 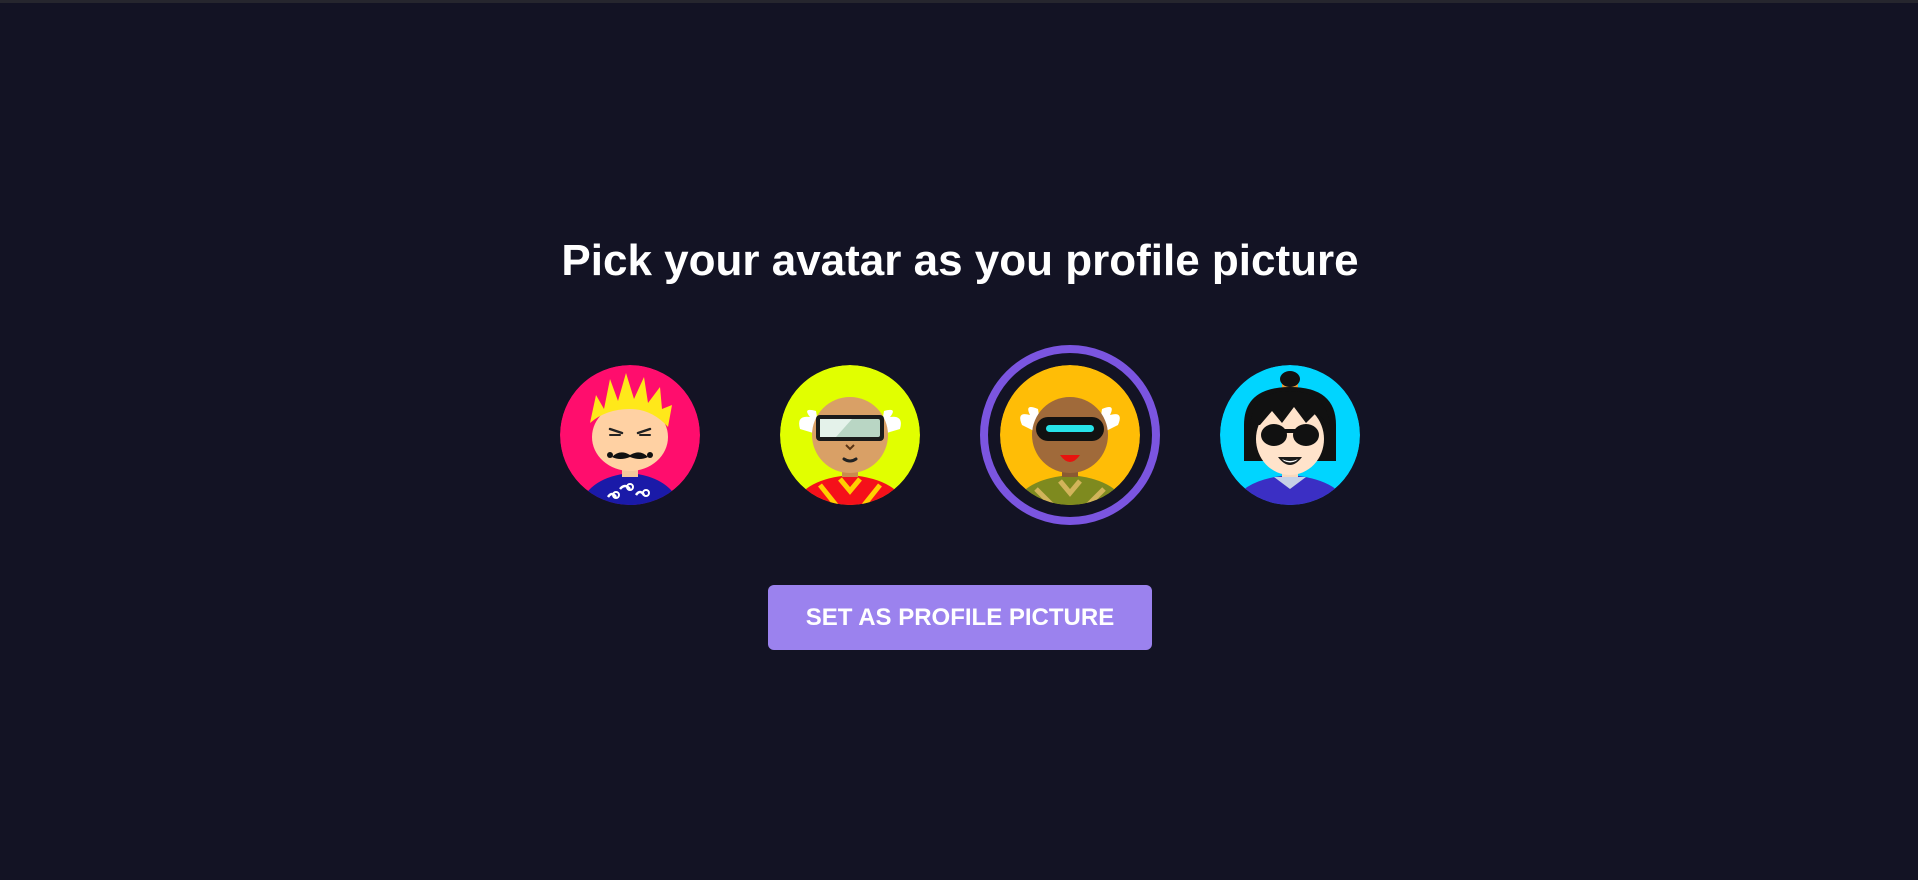 I want to click on avatar-1-image, so click(x=630, y=435).